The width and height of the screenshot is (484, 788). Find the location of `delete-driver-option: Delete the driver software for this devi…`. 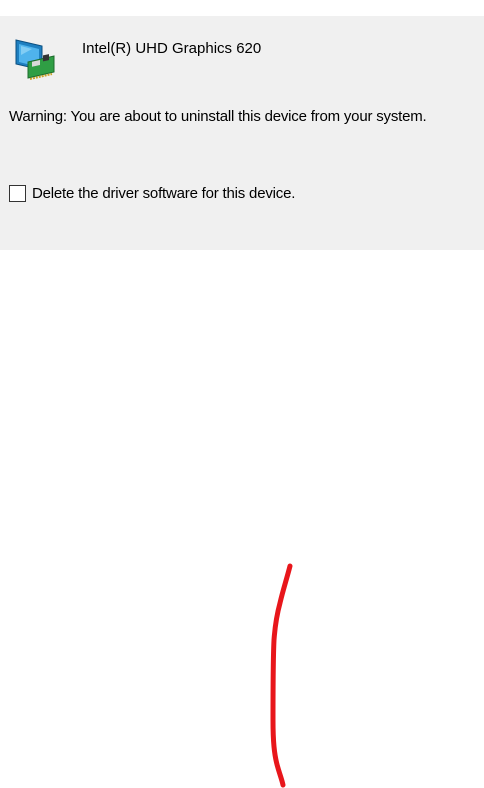

delete-driver-option: Delete the driver software for this devi… is located at coordinates (152, 193).